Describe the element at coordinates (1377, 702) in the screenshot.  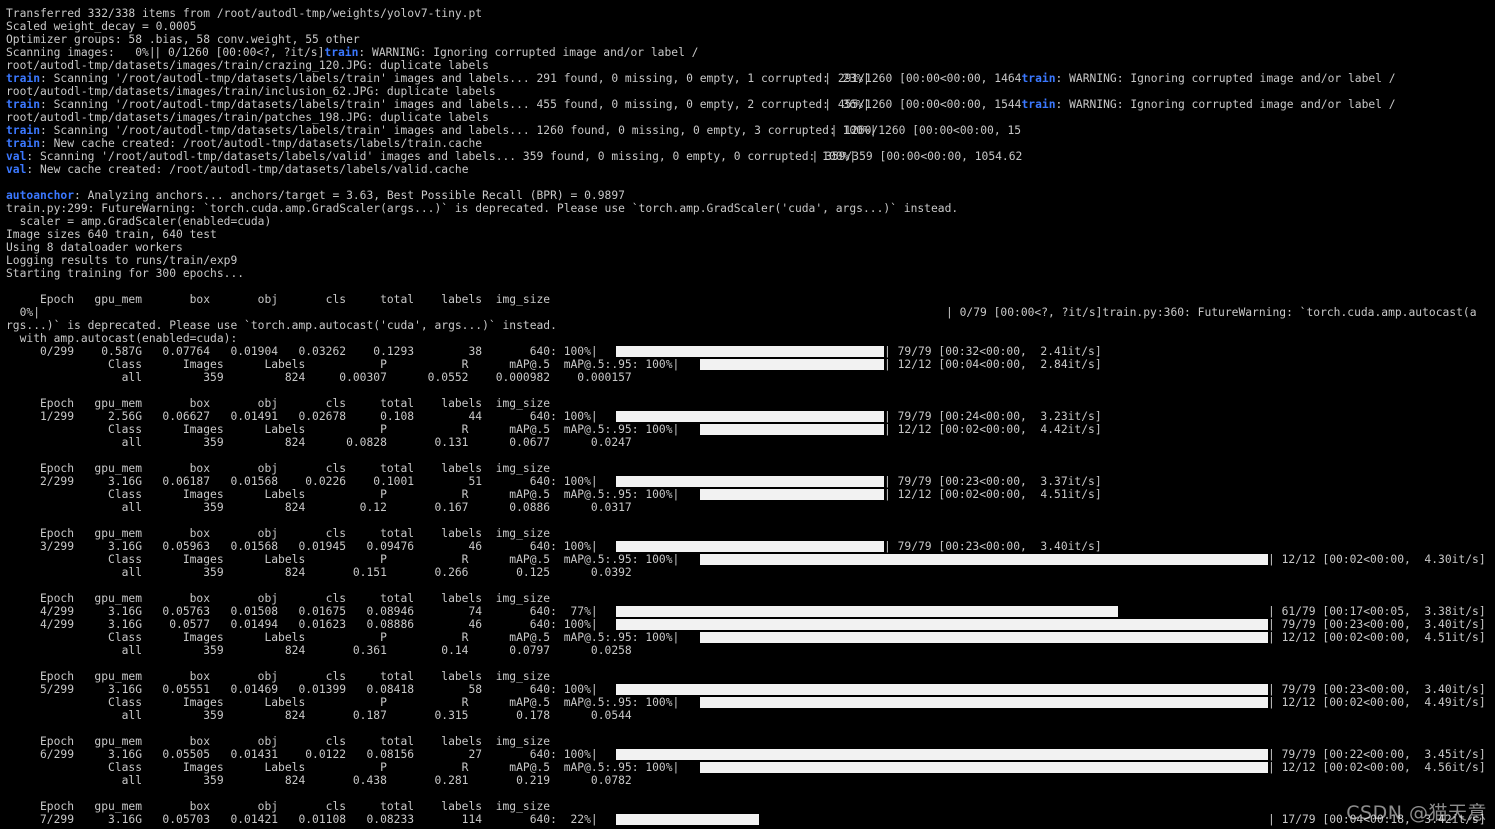
I see `progress-stats: | 12/12 [00:02<00:00, 4.49it/s]` at that location.